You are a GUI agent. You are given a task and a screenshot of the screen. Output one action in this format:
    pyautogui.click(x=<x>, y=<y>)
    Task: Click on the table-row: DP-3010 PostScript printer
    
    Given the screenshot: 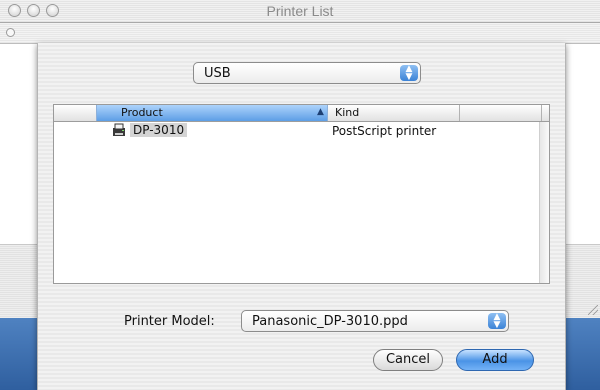 What is the action you would take?
    pyautogui.click(x=298, y=131)
    